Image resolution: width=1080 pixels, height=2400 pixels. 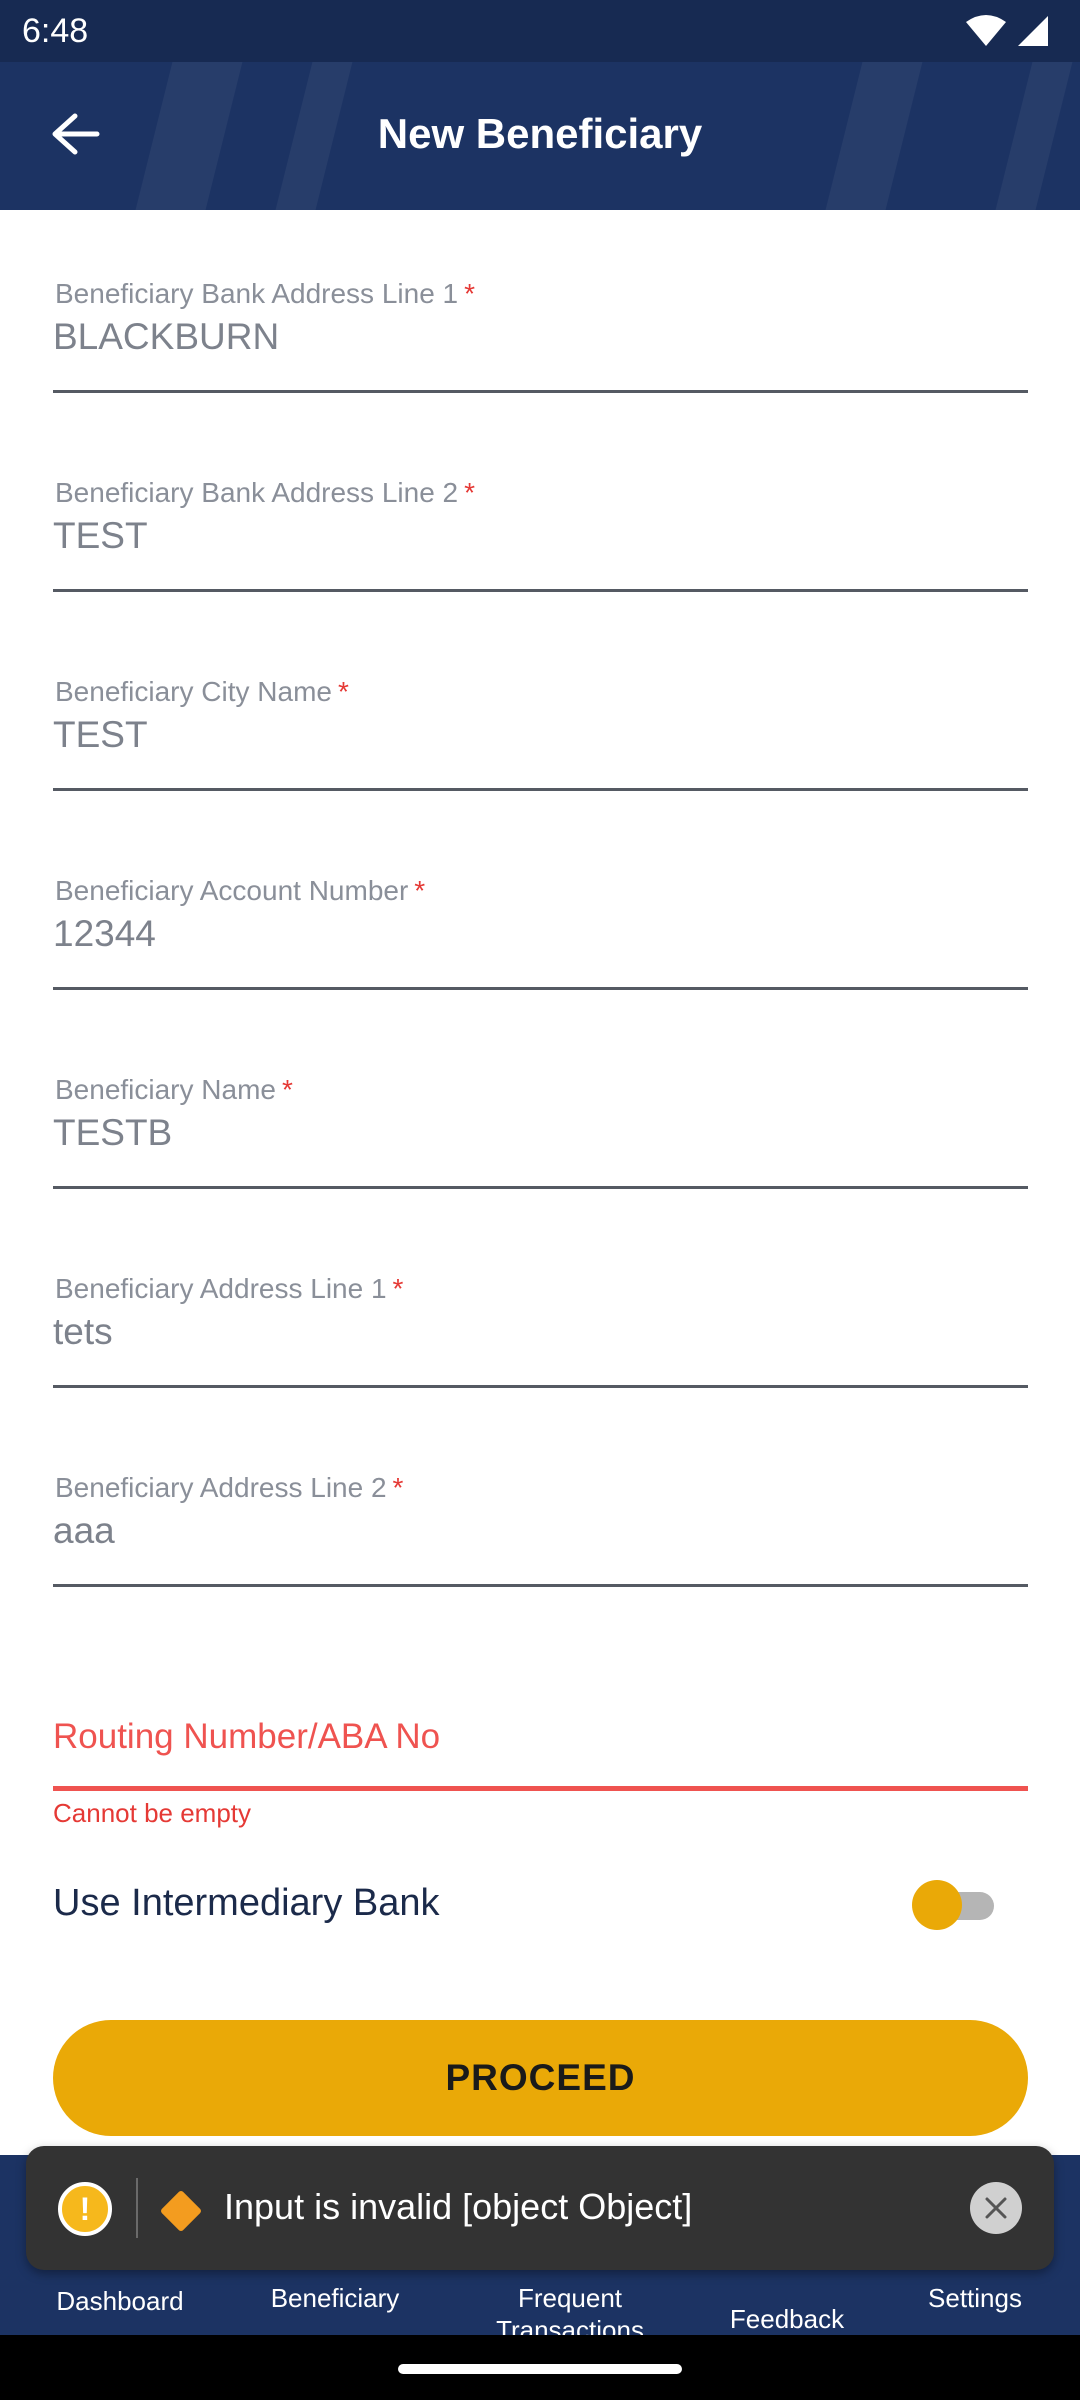 I want to click on routing-number-underline, so click(x=540, y=1788).